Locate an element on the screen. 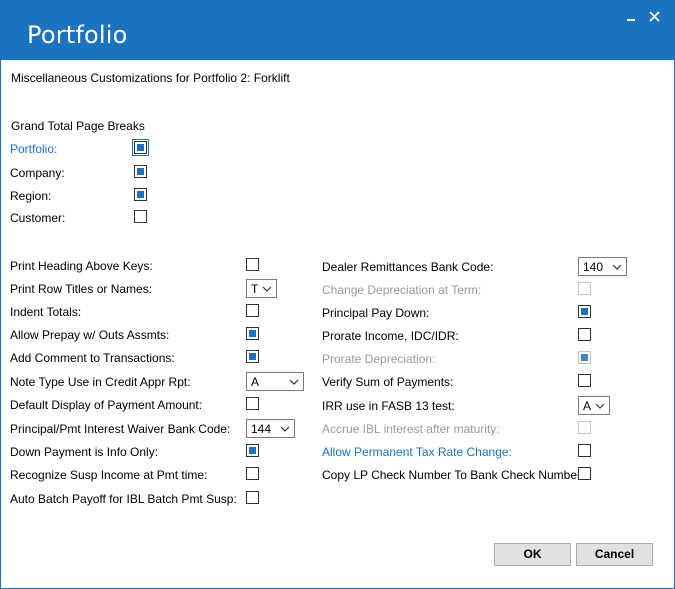 This screenshot has height=589, width=675. portfolio-break-label: Portfolio: is located at coordinates (34, 149).